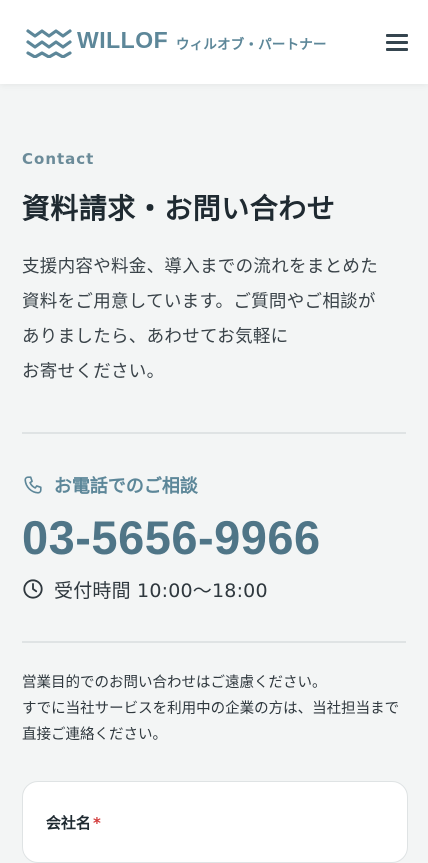 The width and height of the screenshot is (428, 863). I want to click on intro-line: ありましたら、あわせてお気軽に, so click(155, 337).